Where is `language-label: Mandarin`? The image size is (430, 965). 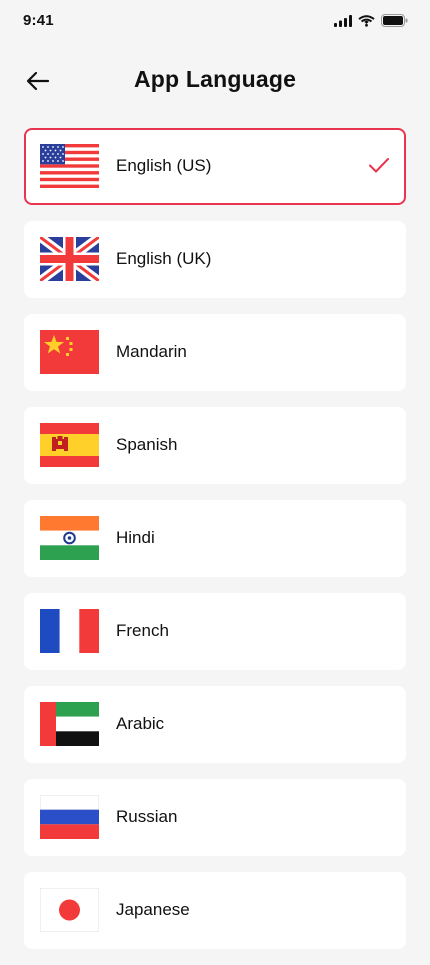 language-label: Mandarin is located at coordinates (151, 351).